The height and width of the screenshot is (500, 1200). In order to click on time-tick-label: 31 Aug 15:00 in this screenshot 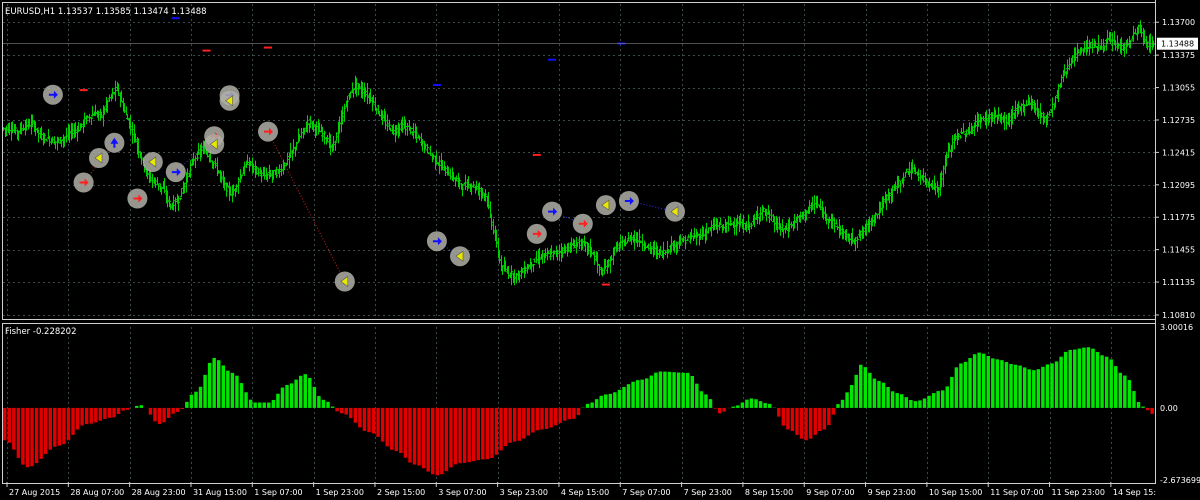, I will do `click(220, 492)`.